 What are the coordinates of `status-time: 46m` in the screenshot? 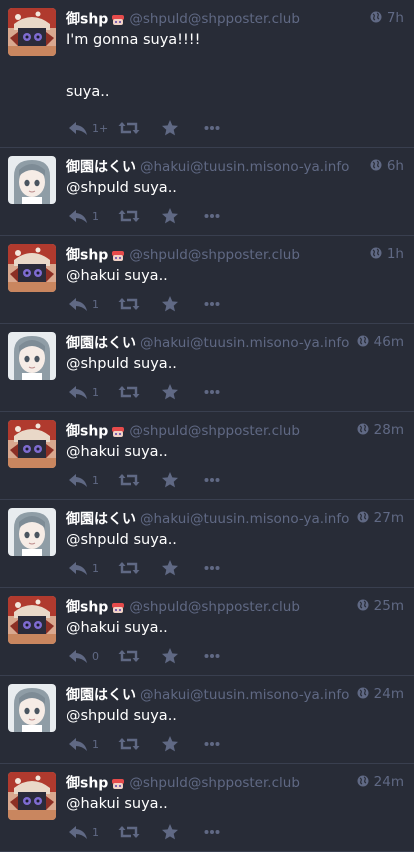 It's located at (377, 342).